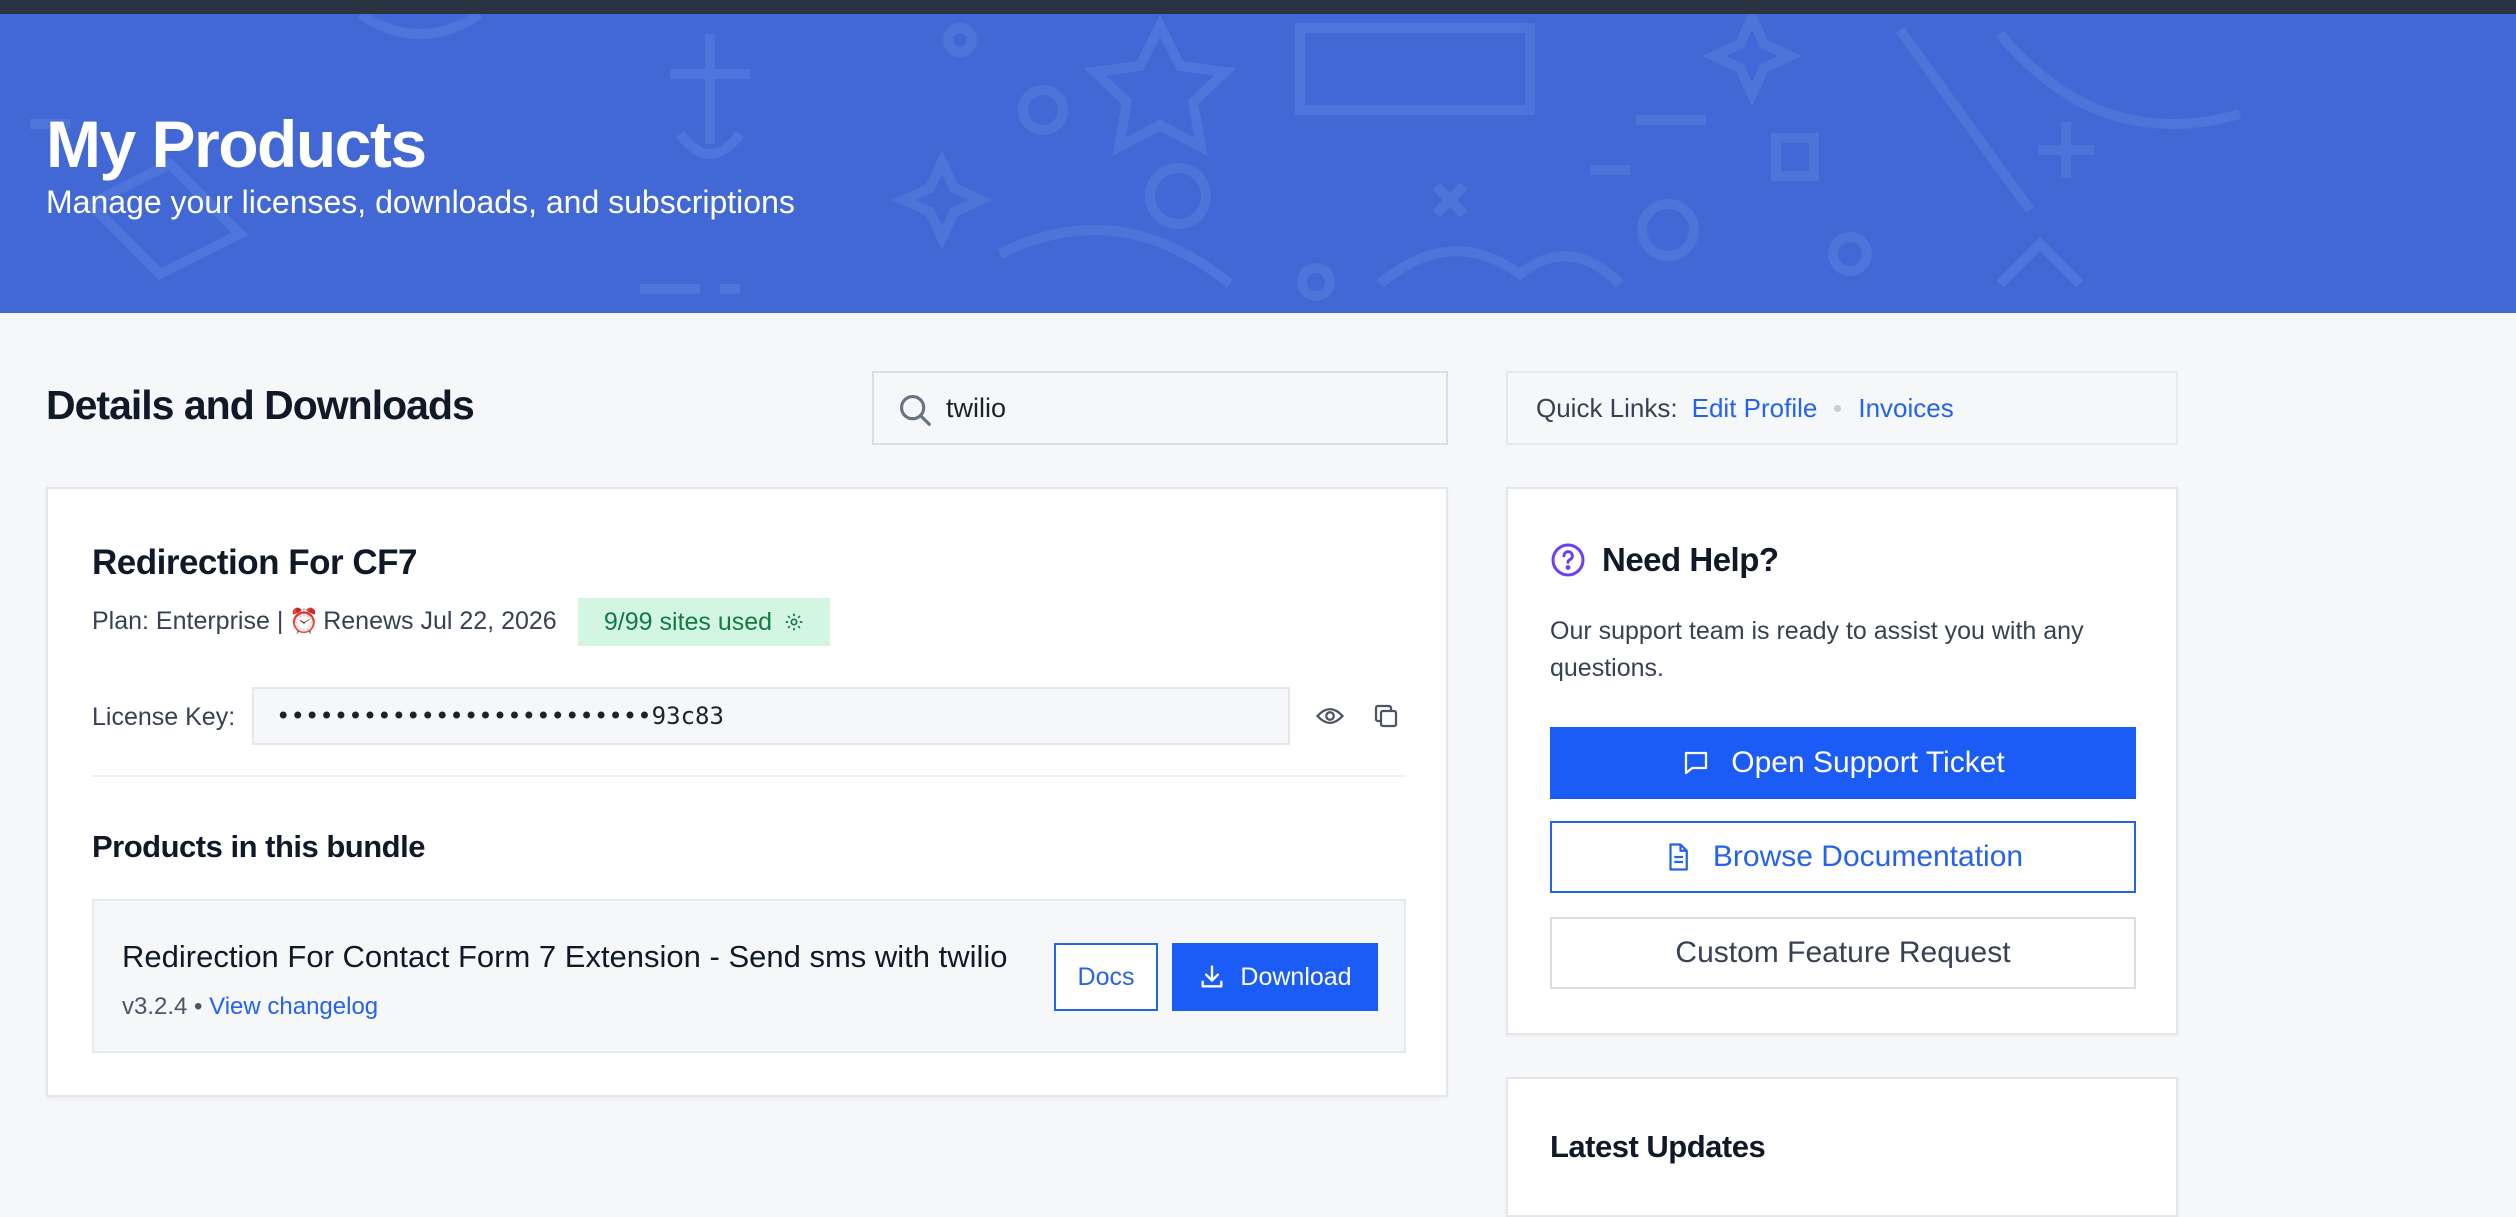  Describe the element at coordinates (258, 846) in the screenshot. I see `bundle-title: Products in this bundle` at that location.